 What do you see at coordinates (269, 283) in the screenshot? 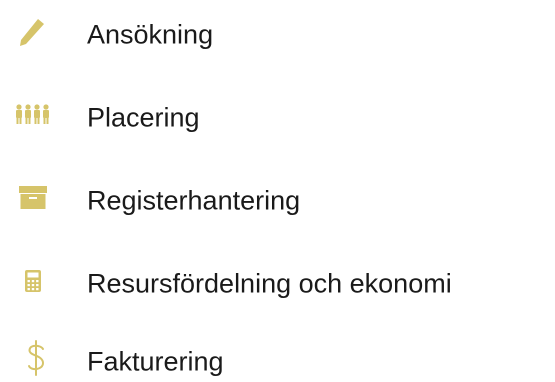
I see `menu-item-label: Resursfördelning och ekonomi` at bounding box center [269, 283].